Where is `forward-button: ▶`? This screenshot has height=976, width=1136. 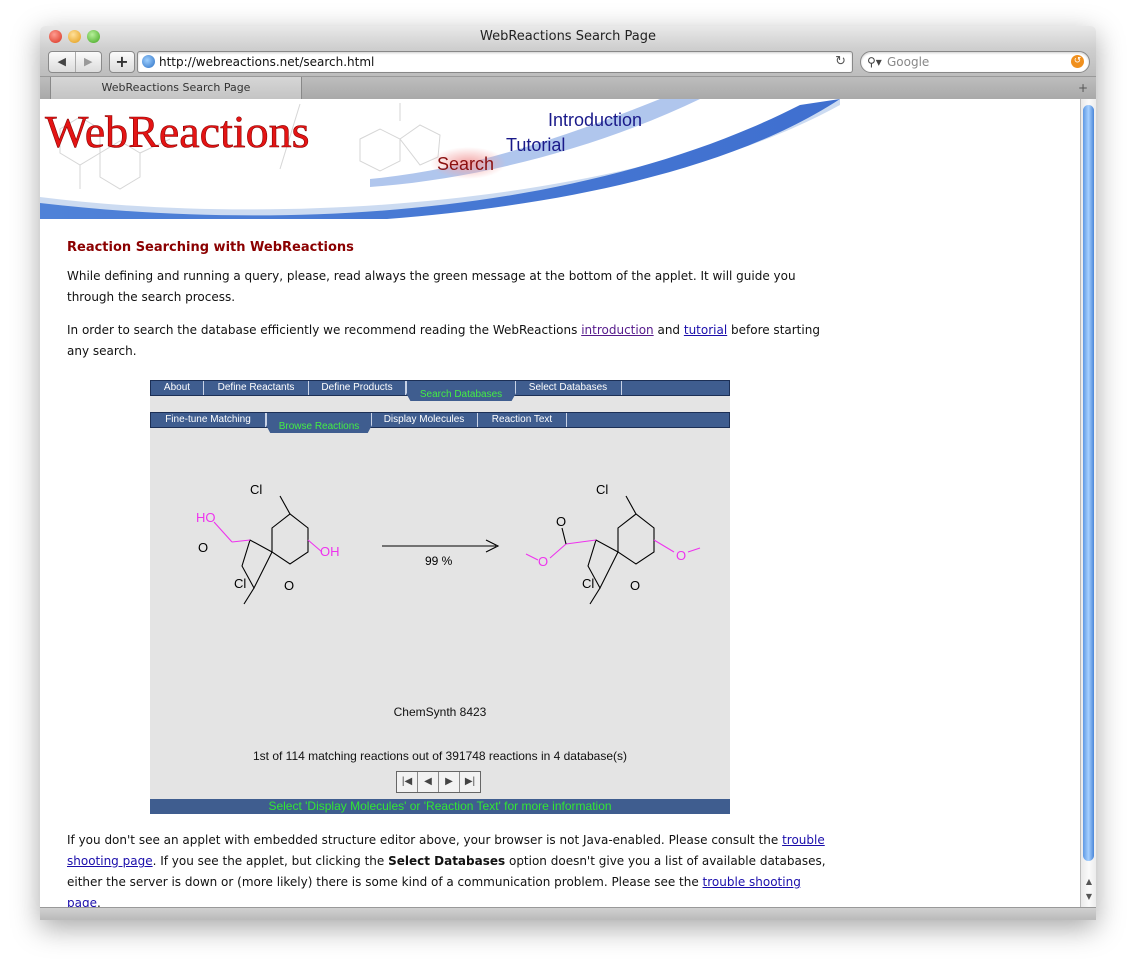 forward-button: ▶ is located at coordinates (88, 62).